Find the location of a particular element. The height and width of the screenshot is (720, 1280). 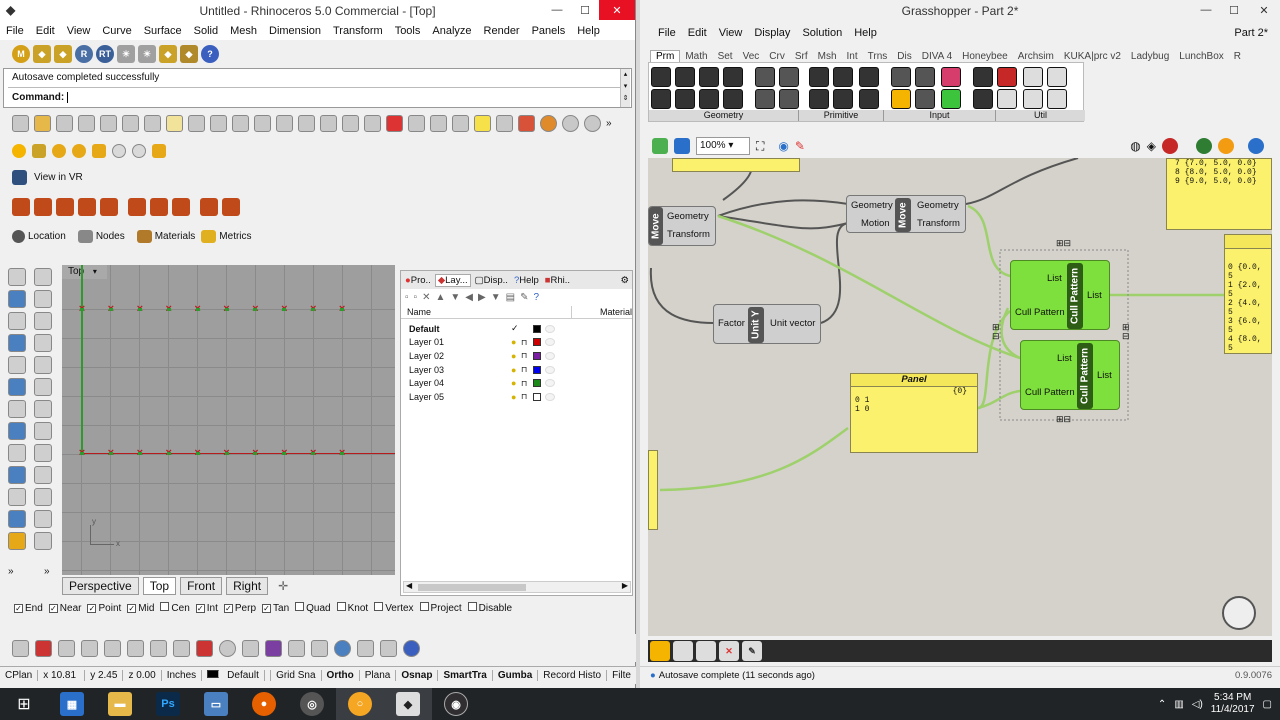

toggle-planar: Plana is located at coordinates (378, 675).